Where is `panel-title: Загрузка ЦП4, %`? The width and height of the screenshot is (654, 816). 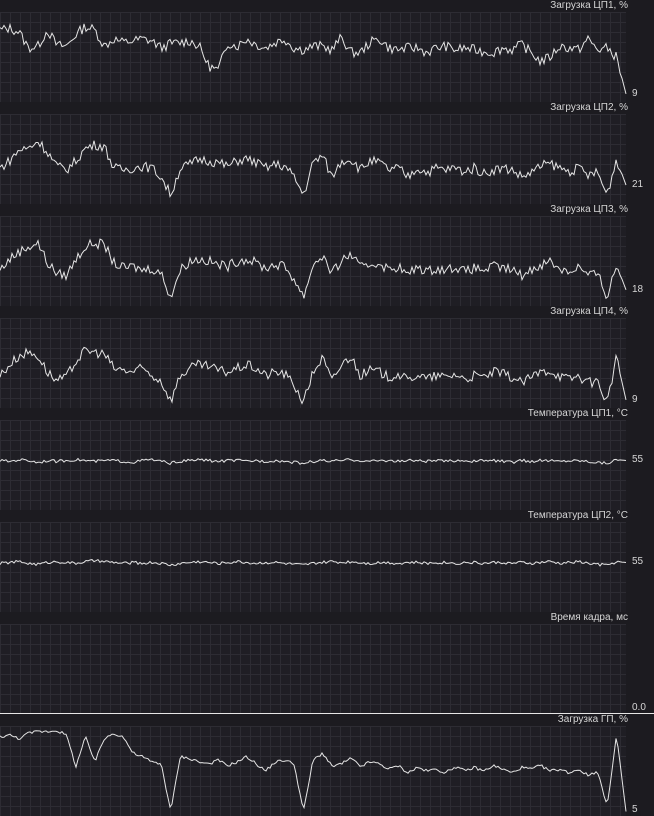 panel-title: Загрузка ЦП4, % is located at coordinates (589, 311).